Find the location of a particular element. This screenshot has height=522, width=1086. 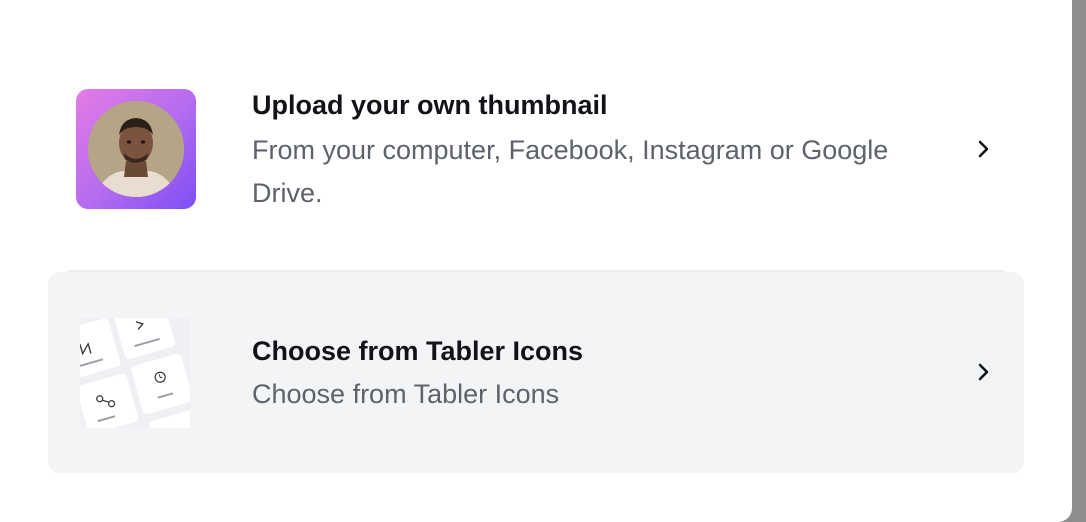

option-title: Choose from Tabler Icons is located at coordinates (418, 351).